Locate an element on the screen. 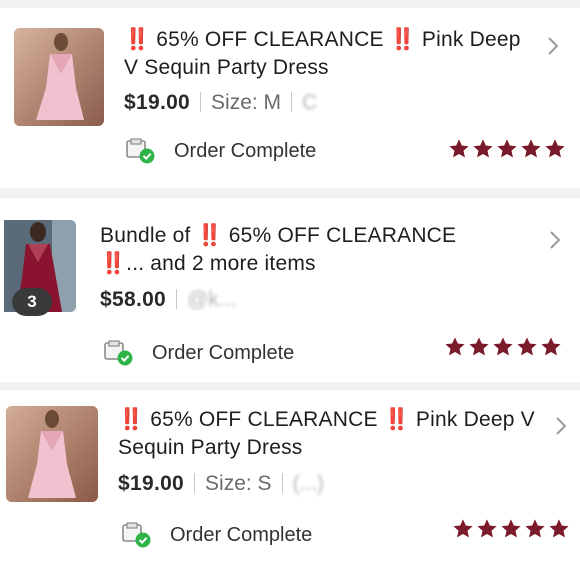 This screenshot has width=580, height=580. redacted-text: C is located at coordinates (310, 102).